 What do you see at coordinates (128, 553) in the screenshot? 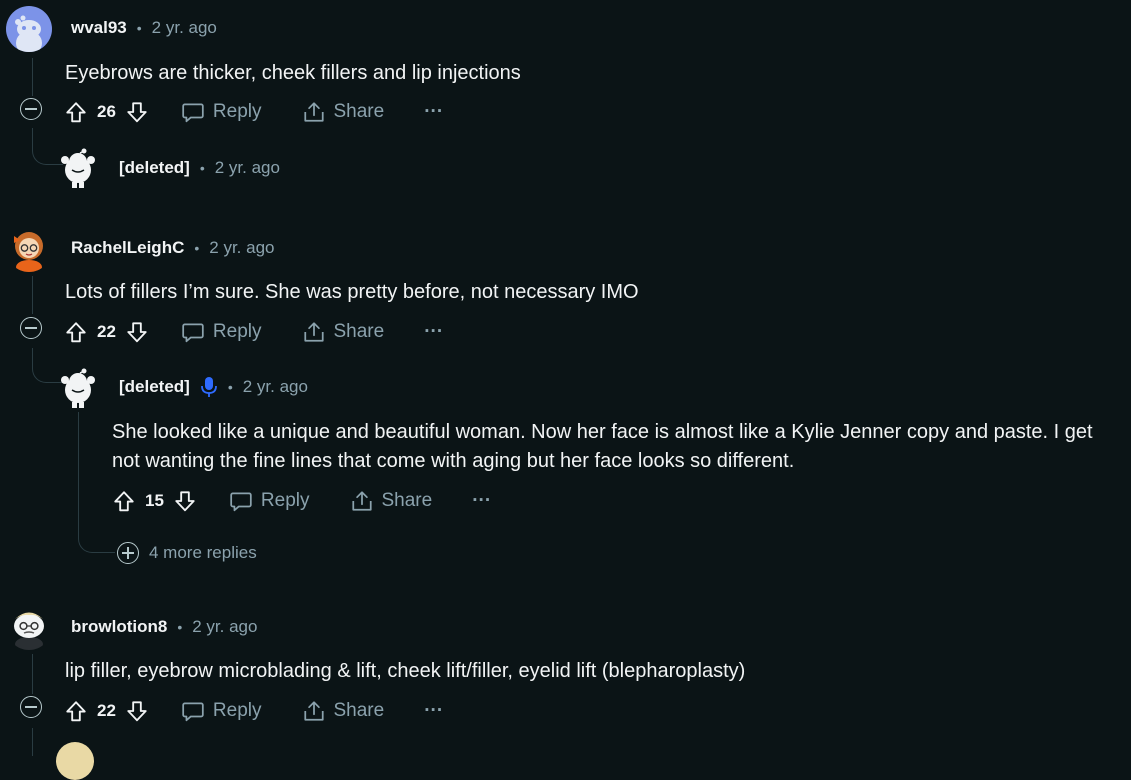
I see `expand-icon` at bounding box center [128, 553].